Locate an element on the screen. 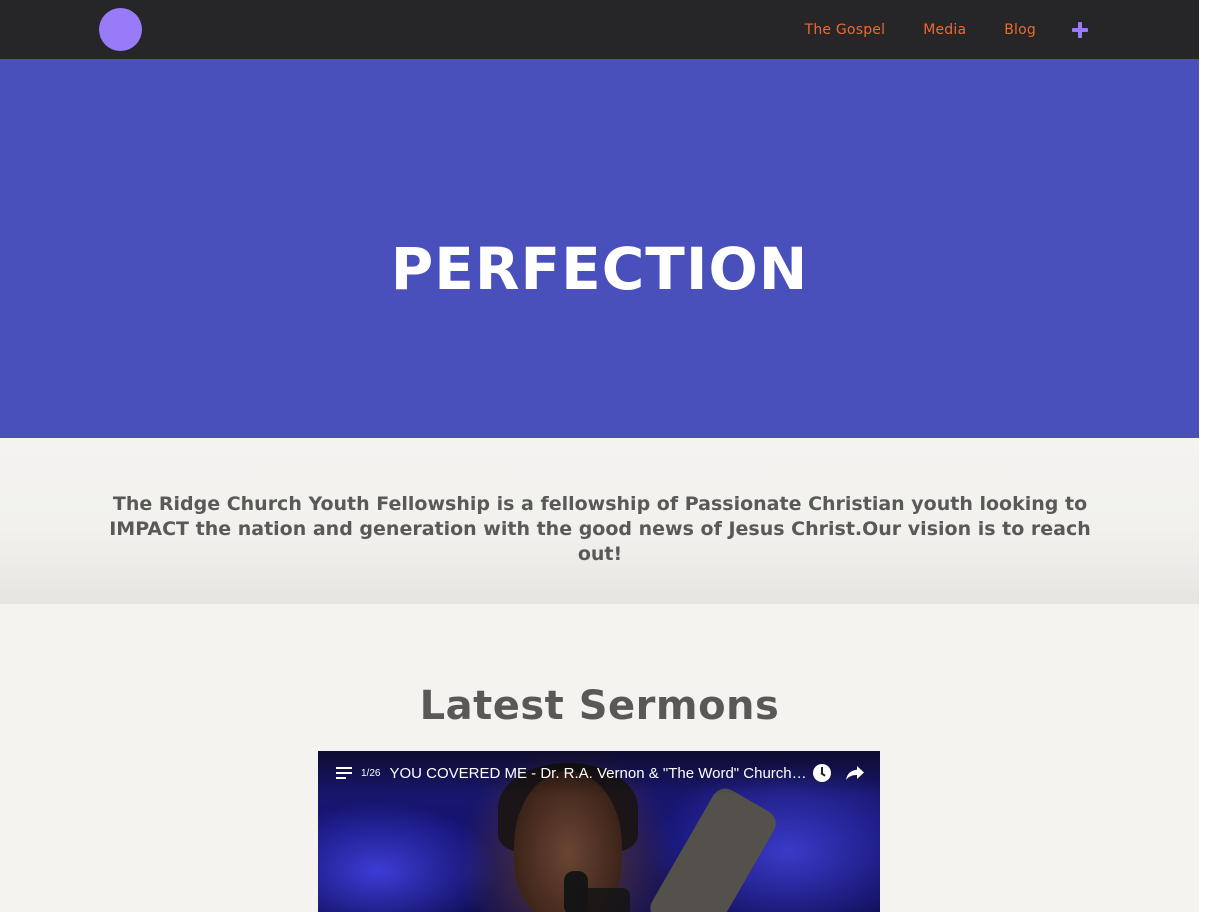  play-button is located at coordinates (604, 900).